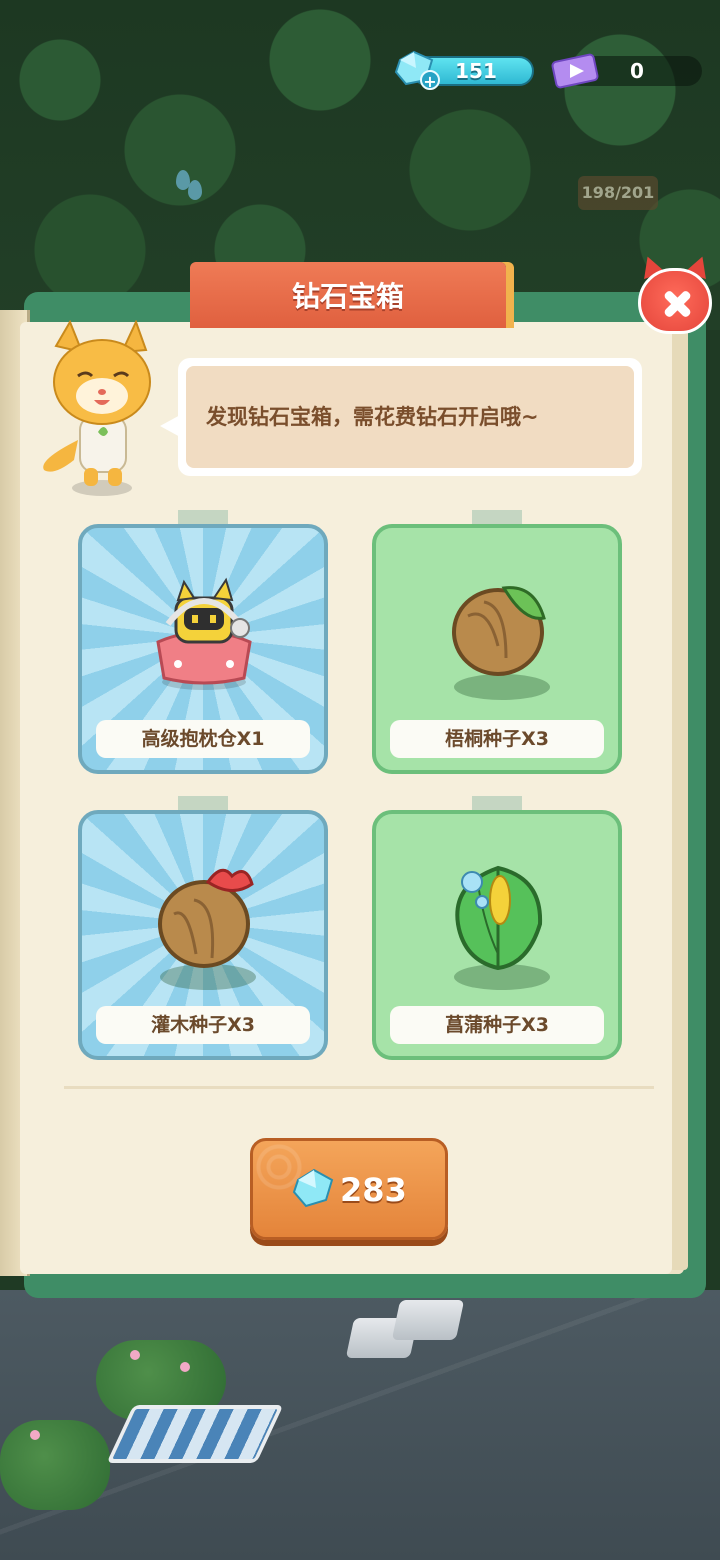  What do you see at coordinates (55, 1465) in the screenshot?
I see `bush` at bounding box center [55, 1465].